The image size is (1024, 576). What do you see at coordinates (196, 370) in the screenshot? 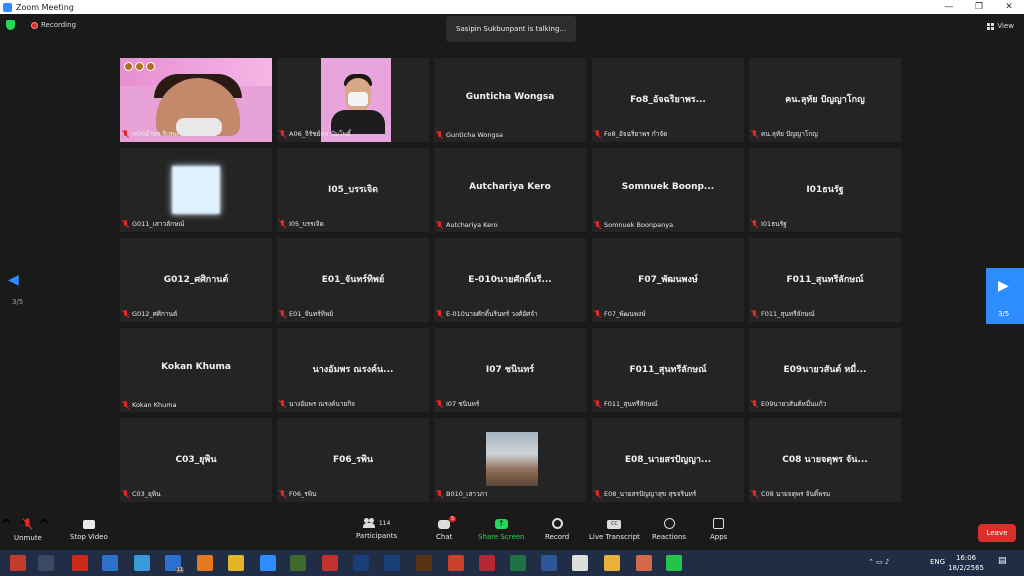
I see `participant-tile: Kokan Khuma Kokan Khuma` at bounding box center [196, 370].